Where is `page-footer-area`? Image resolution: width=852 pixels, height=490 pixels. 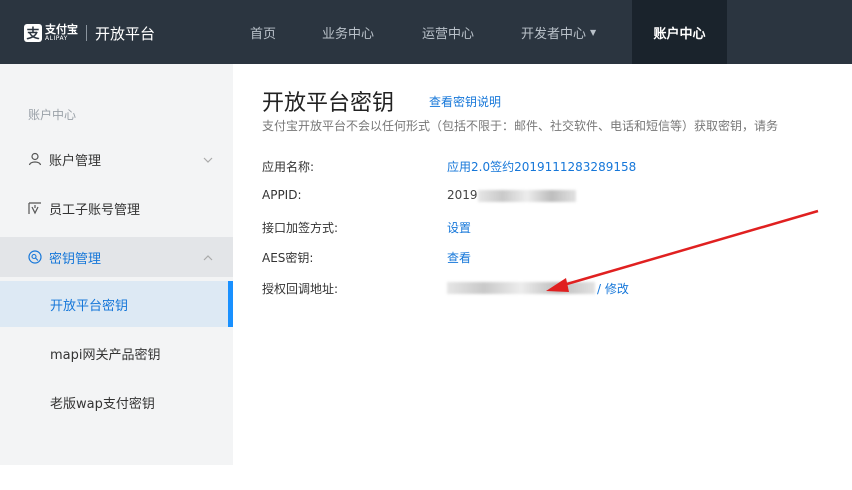 page-footer-area is located at coordinates (426, 477).